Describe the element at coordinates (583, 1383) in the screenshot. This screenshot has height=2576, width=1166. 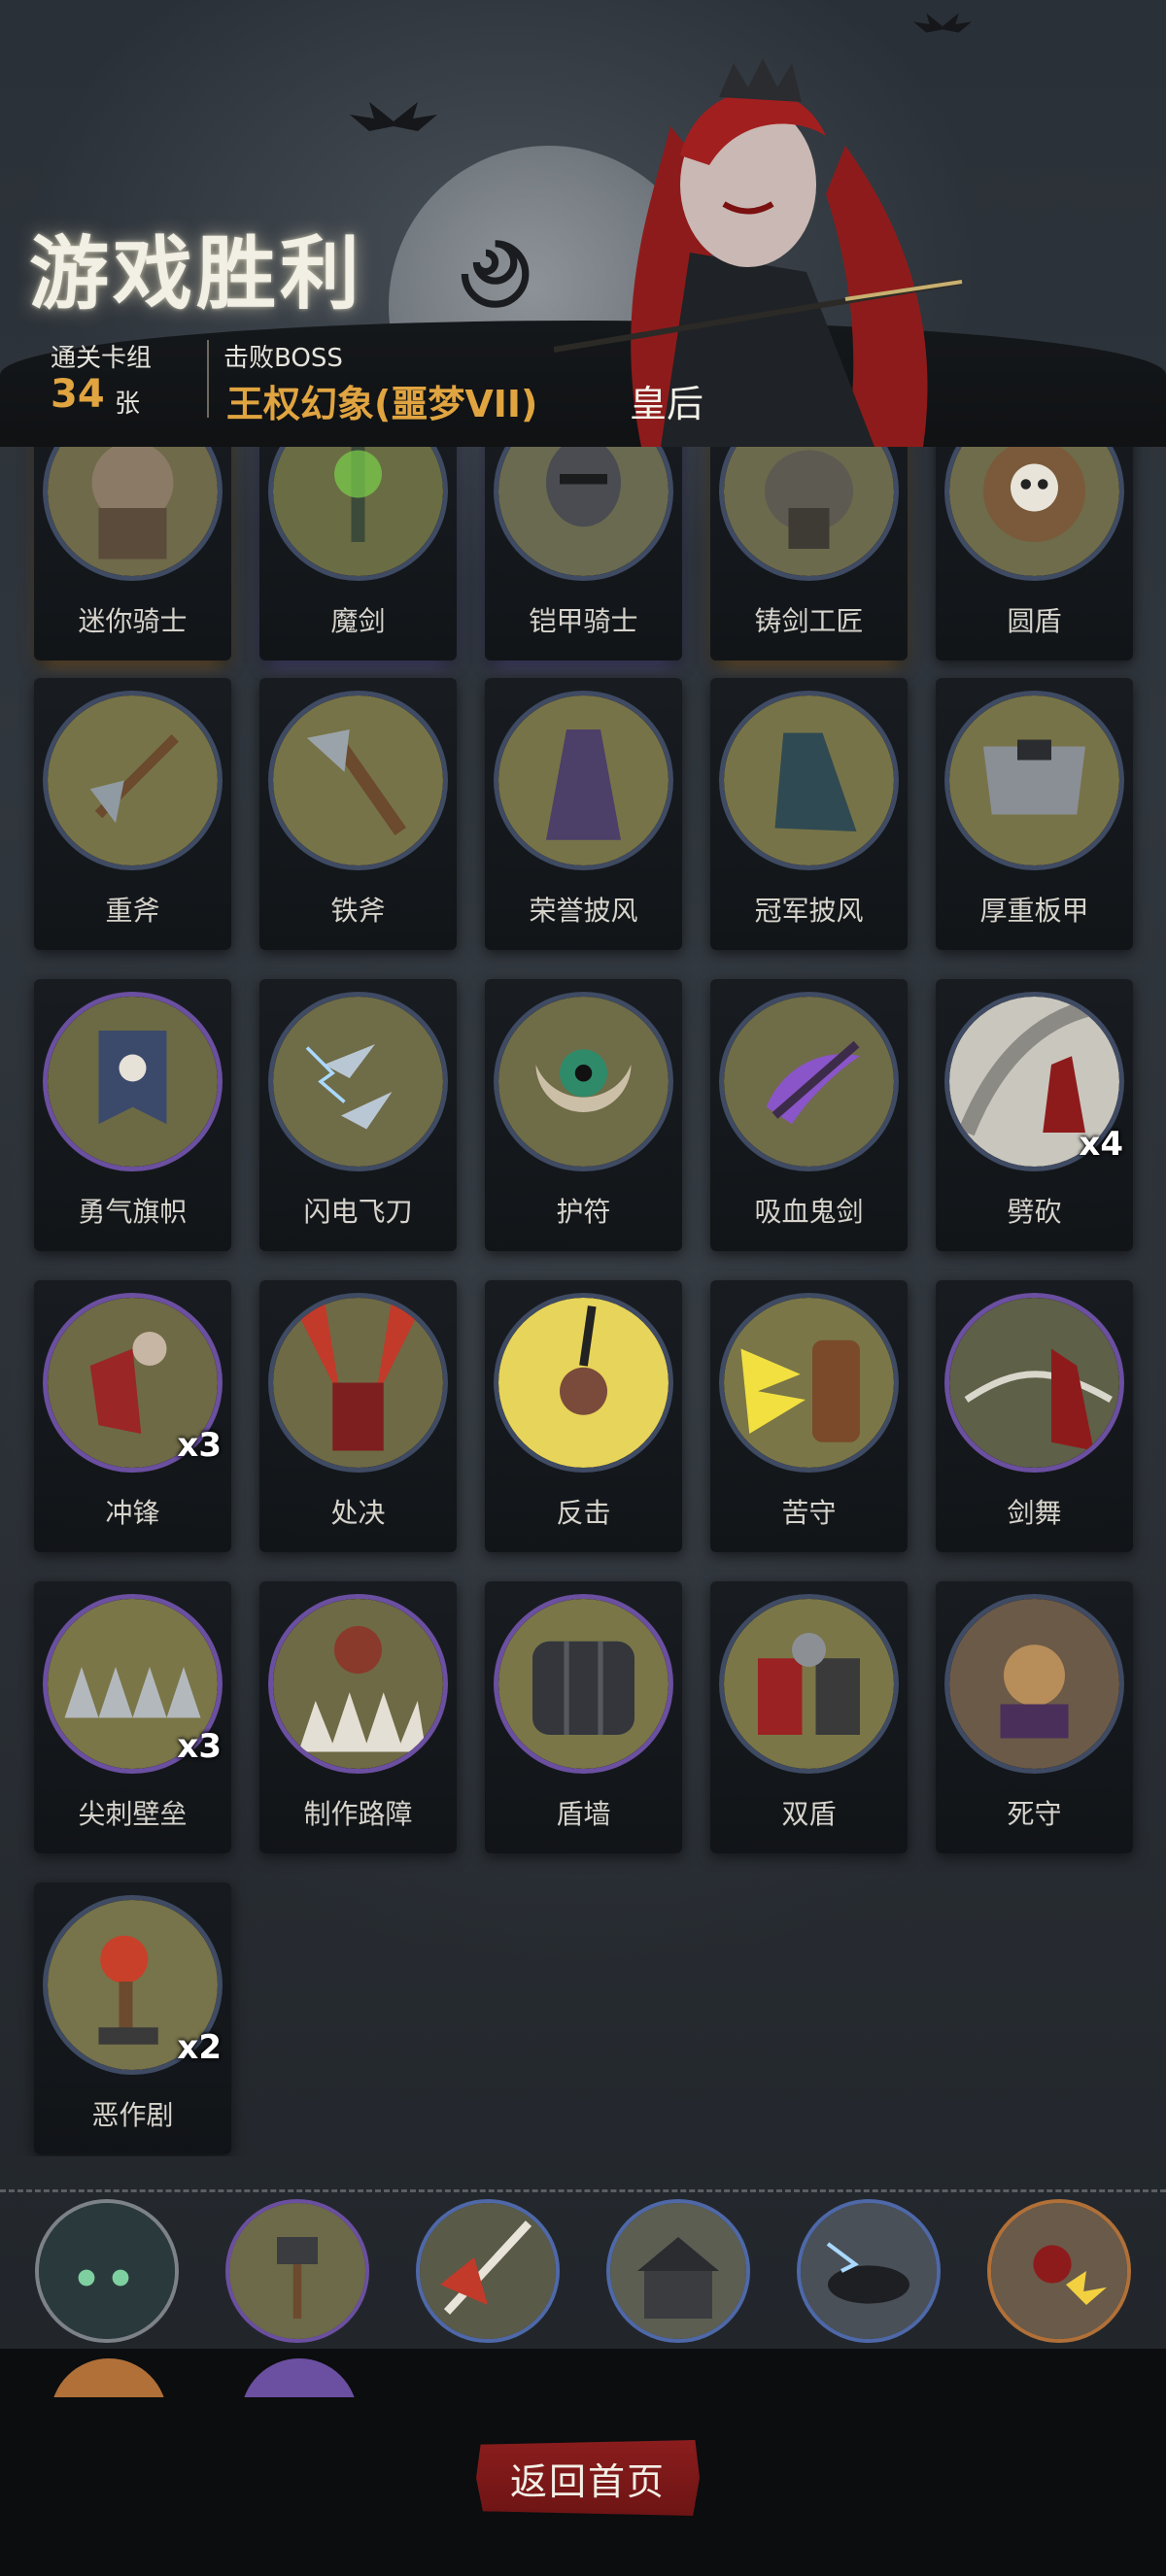
I see `counter-icon` at that location.